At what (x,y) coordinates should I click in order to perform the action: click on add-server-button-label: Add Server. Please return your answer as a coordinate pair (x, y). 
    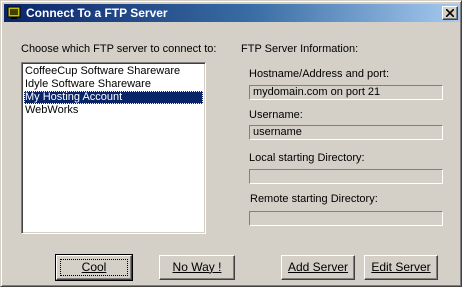
    Looking at the image, I should click on (318, 267).